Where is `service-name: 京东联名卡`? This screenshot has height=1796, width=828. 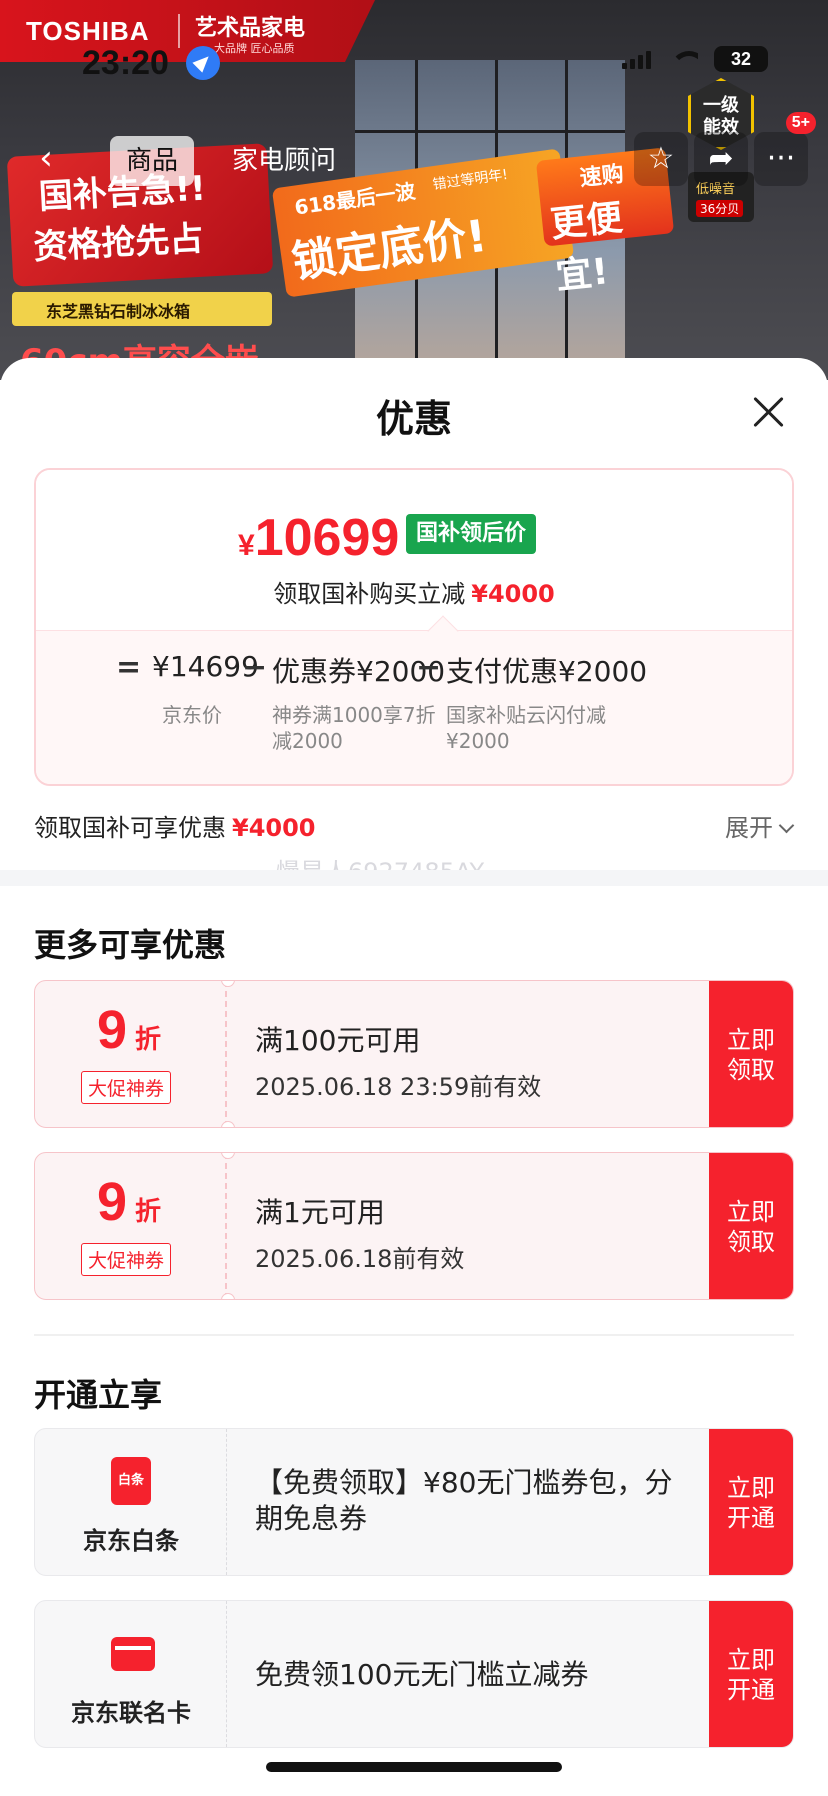
service-name: 京东联名卡 is located at coordinates (131, 1713).